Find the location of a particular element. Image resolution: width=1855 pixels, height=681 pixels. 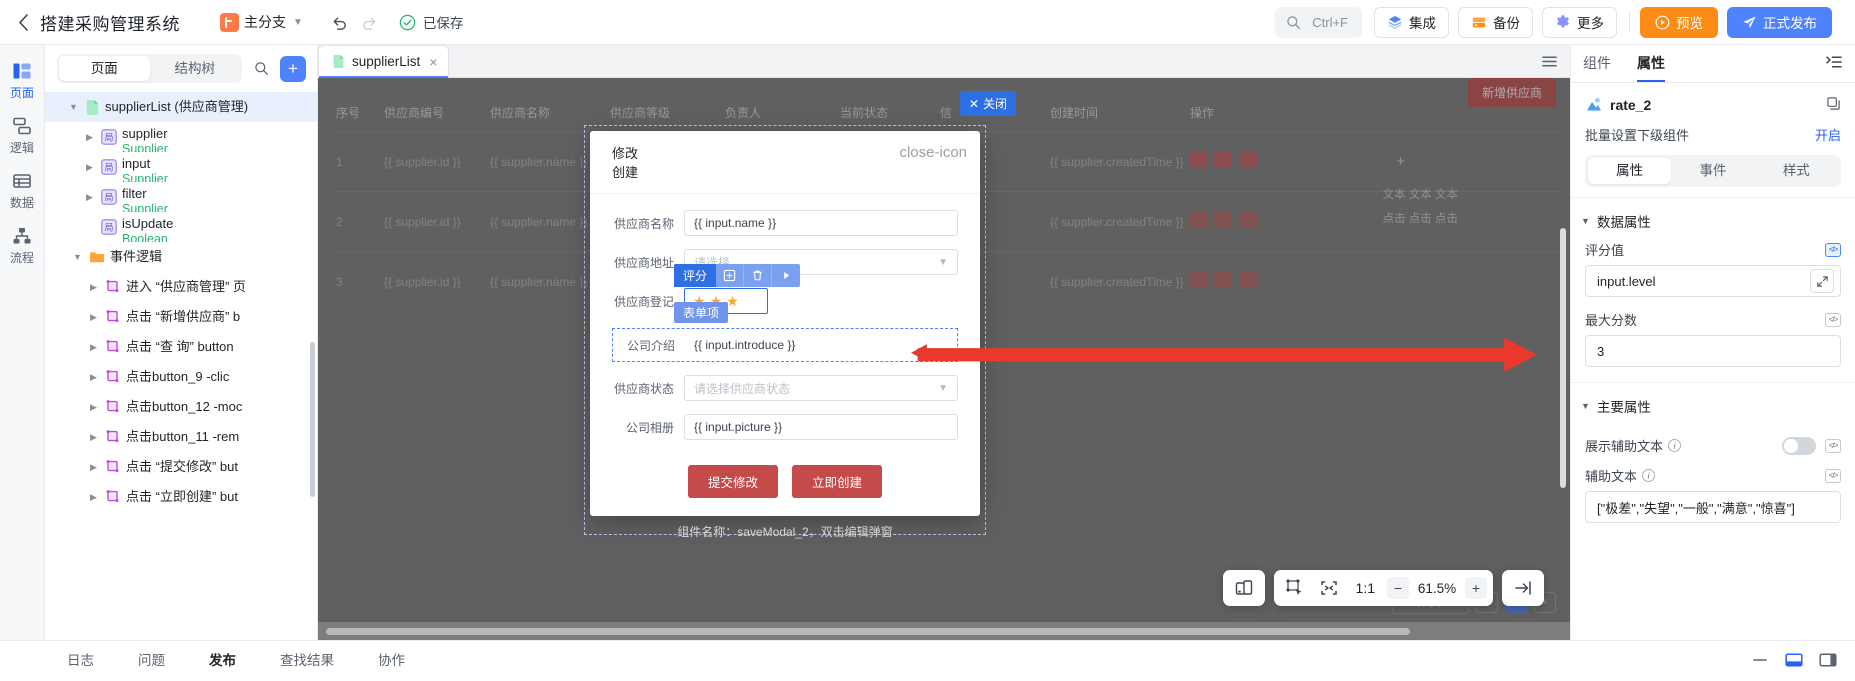

collapse-right-icon is located at coordinates (1523, 588).